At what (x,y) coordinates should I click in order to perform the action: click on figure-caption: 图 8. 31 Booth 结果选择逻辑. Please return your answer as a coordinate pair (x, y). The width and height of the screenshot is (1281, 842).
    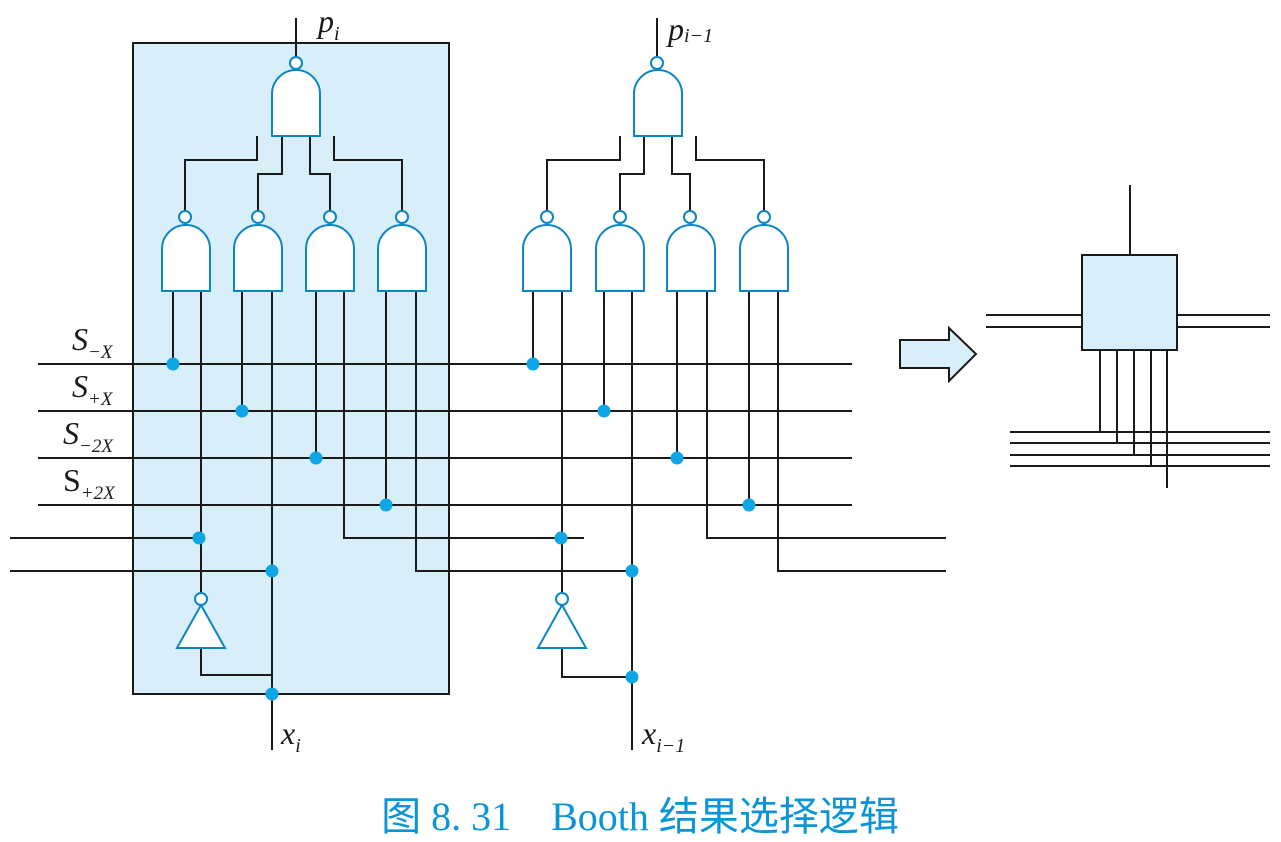
    Looking at the image, I should click on (640, 816).